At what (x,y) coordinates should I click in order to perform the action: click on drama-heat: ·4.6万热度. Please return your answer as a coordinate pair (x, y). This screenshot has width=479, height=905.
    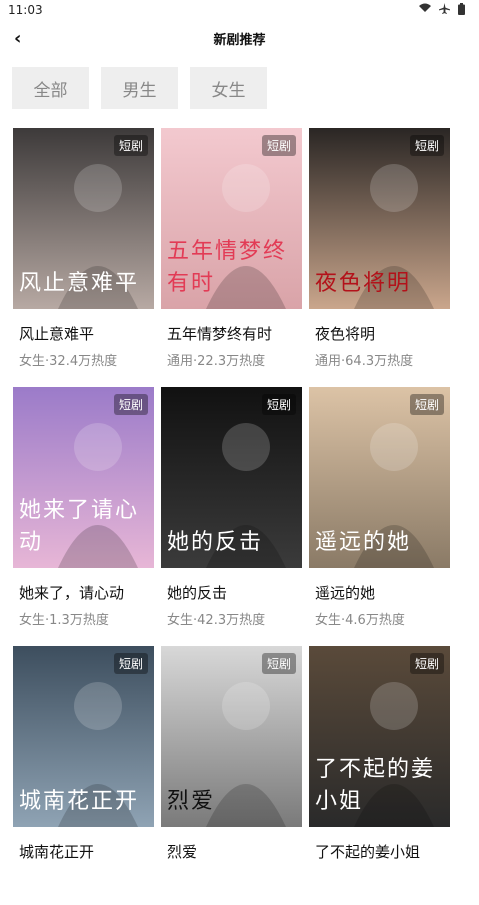
    Looking at the image, I should click on (373, 620).